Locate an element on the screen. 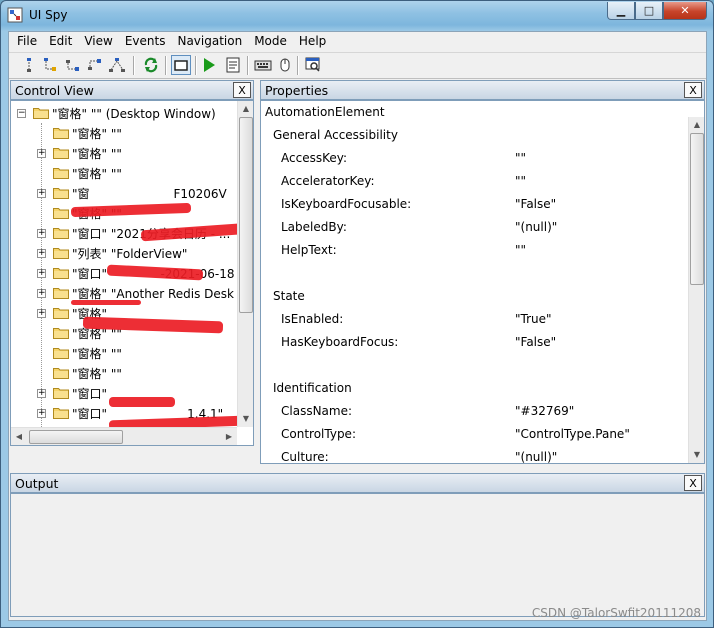 The height and width of the screenshot is (628, 714). property-row: ControlType: "ControlType.Pane" is located at coordinates (481, 436).